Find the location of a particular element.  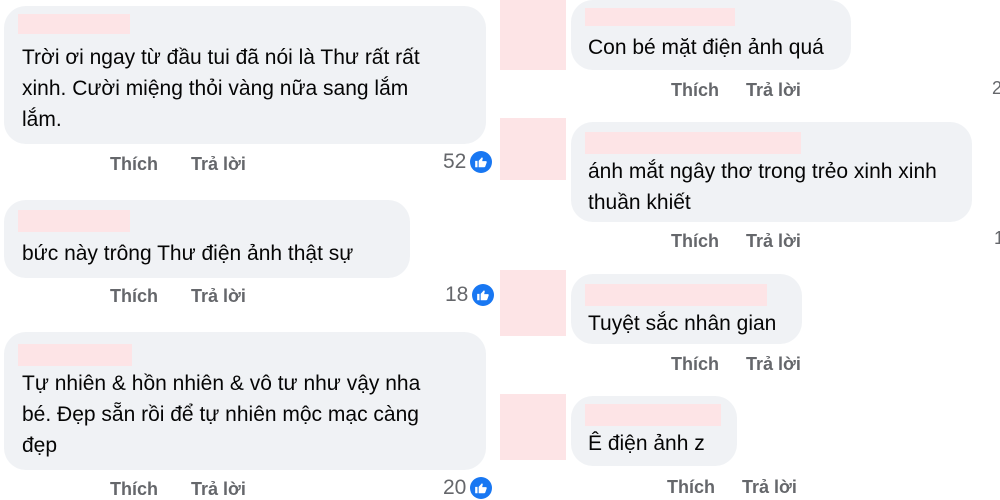

like-count: 20 is located at coordinates (468, 488).